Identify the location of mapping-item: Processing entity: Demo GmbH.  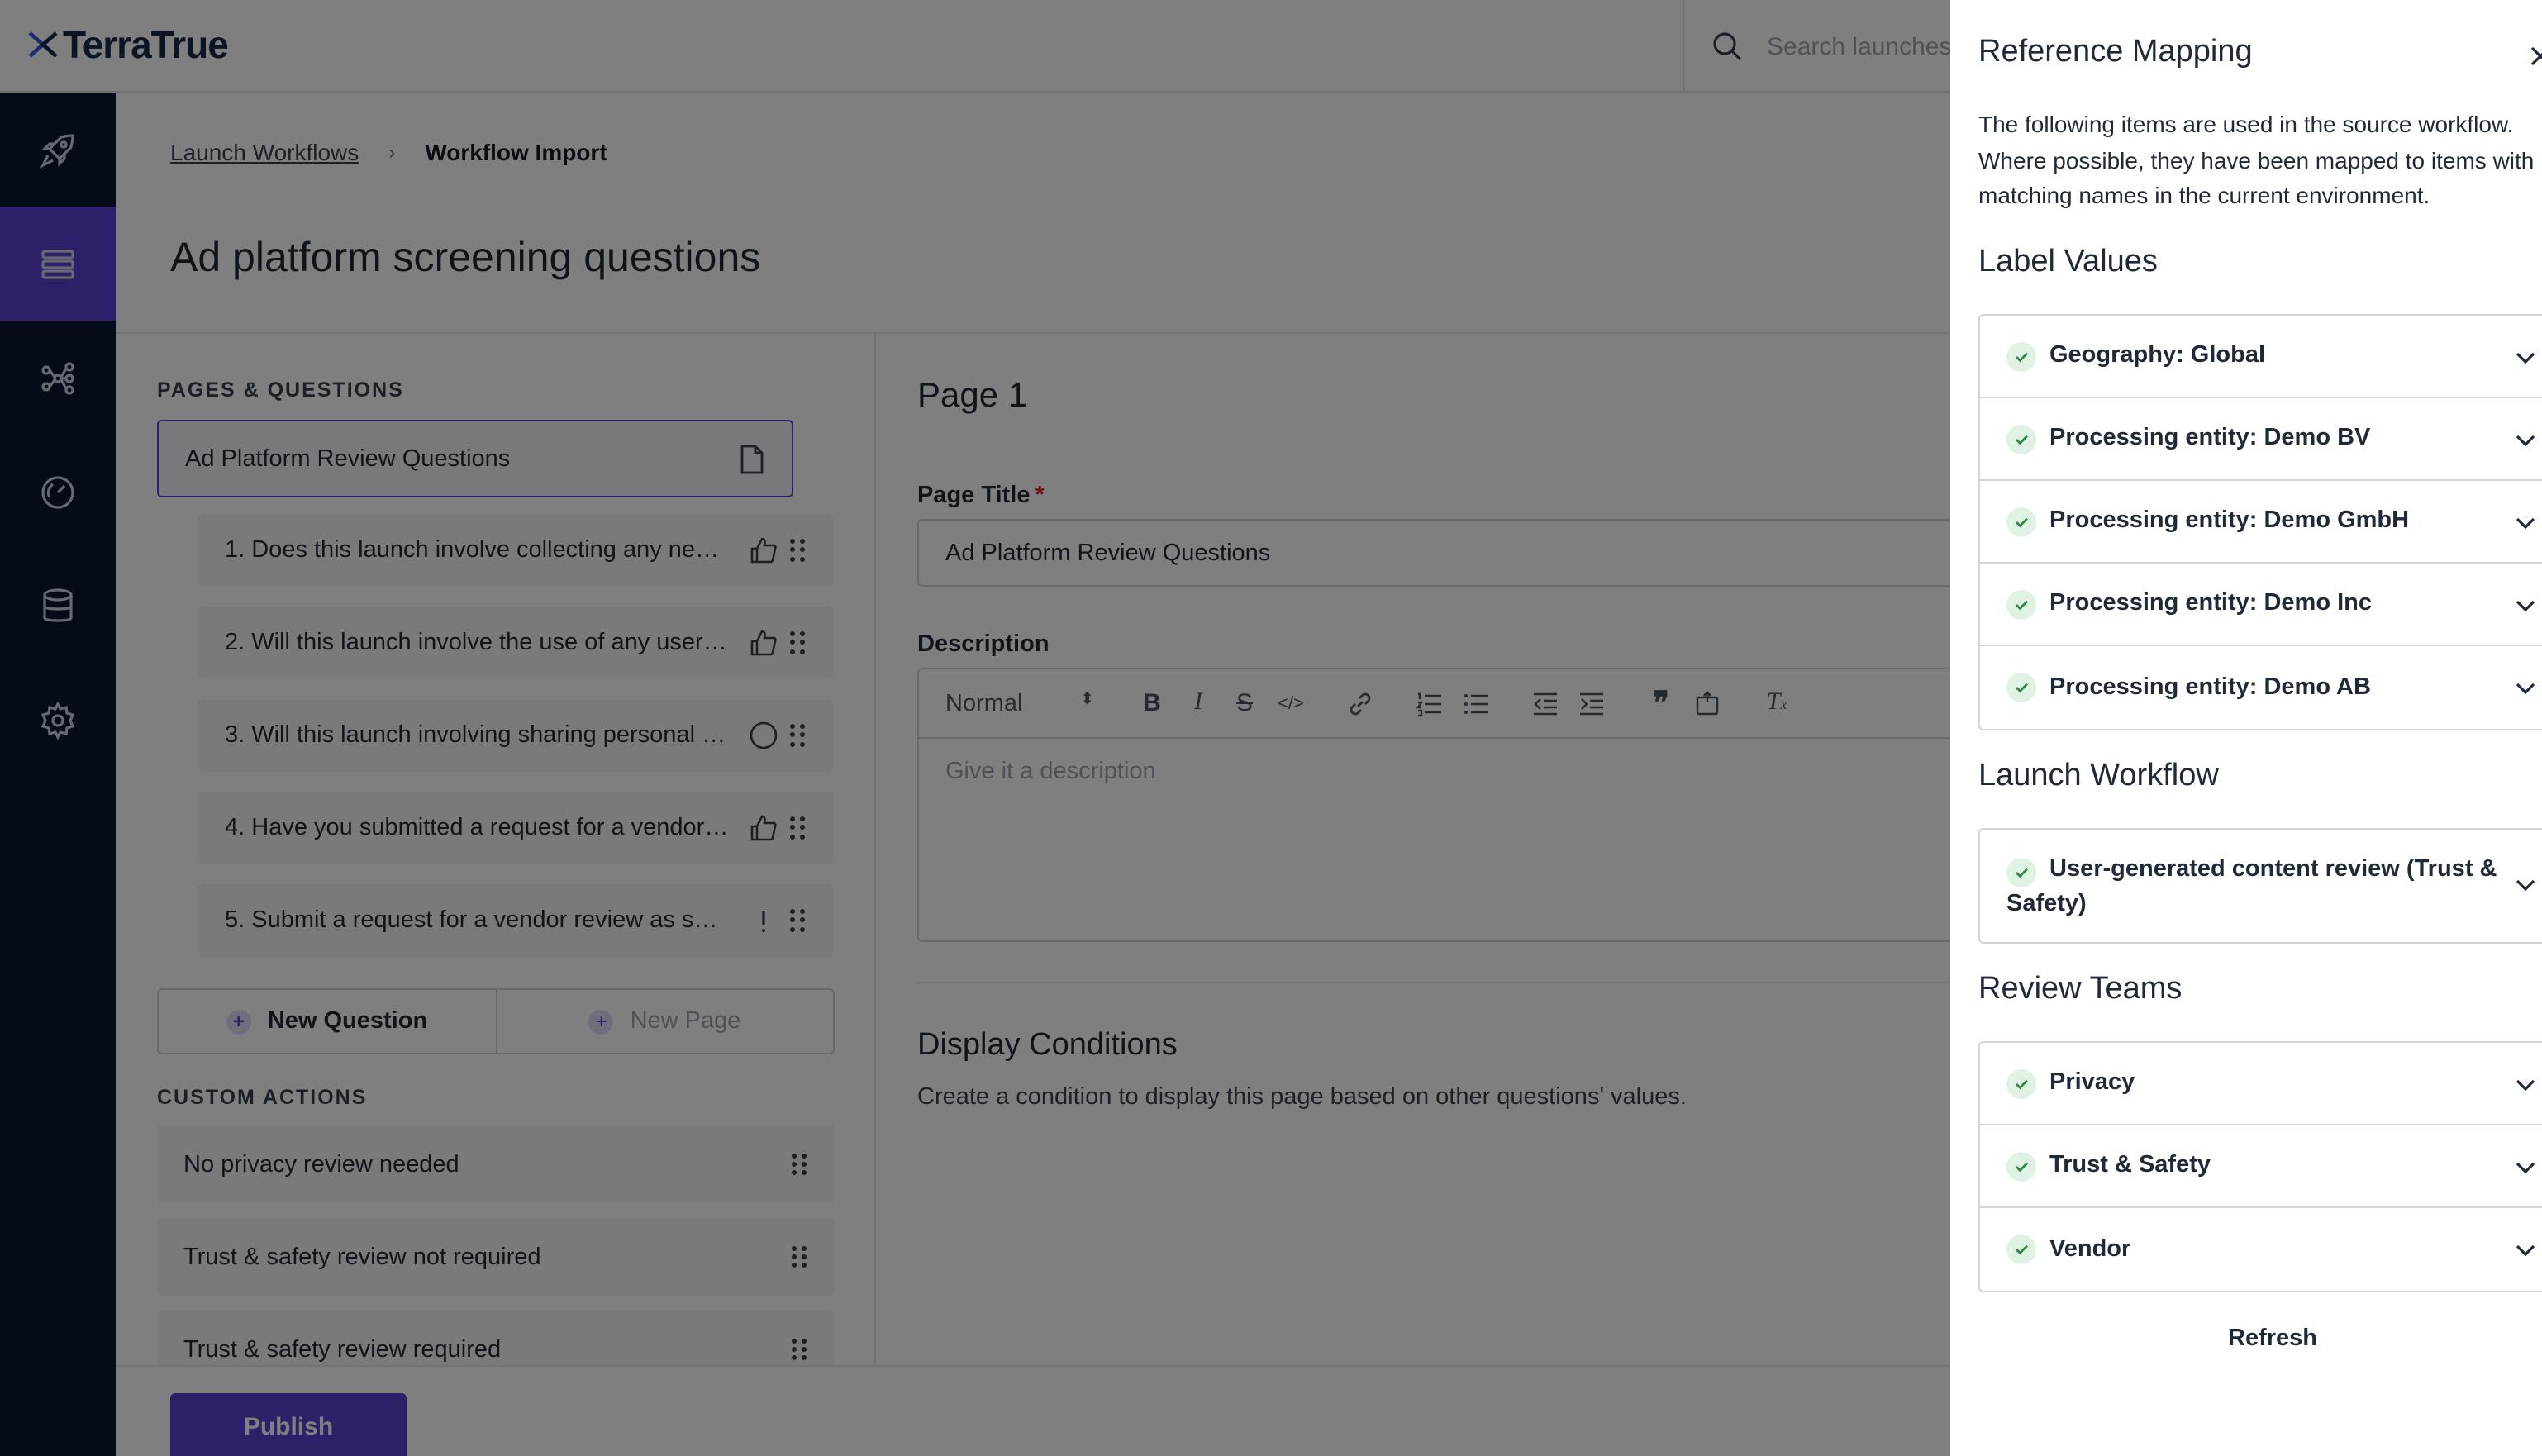
(2261, 522).